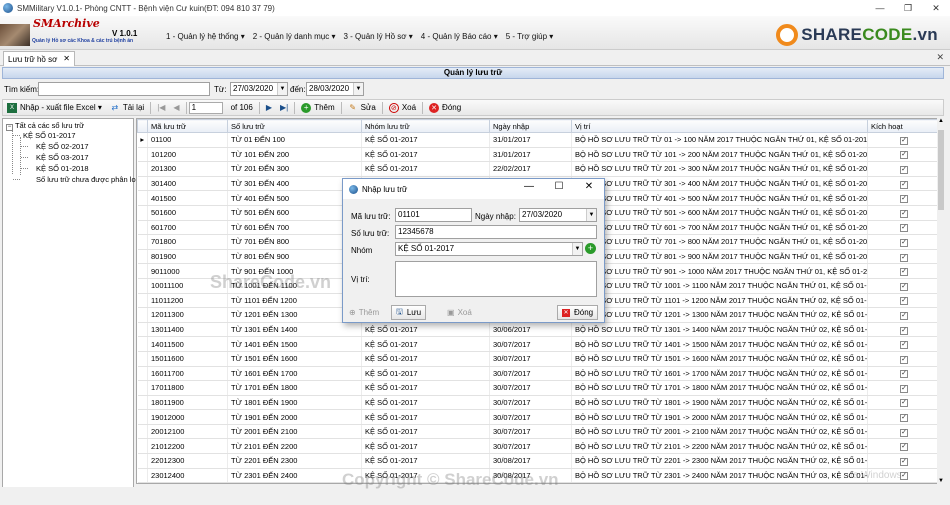 The width and height of the screenshot is (950, 505). Describe the element at coordinates (719, 126) in the screenshot. I see `column-header: Vị trí` at that location.